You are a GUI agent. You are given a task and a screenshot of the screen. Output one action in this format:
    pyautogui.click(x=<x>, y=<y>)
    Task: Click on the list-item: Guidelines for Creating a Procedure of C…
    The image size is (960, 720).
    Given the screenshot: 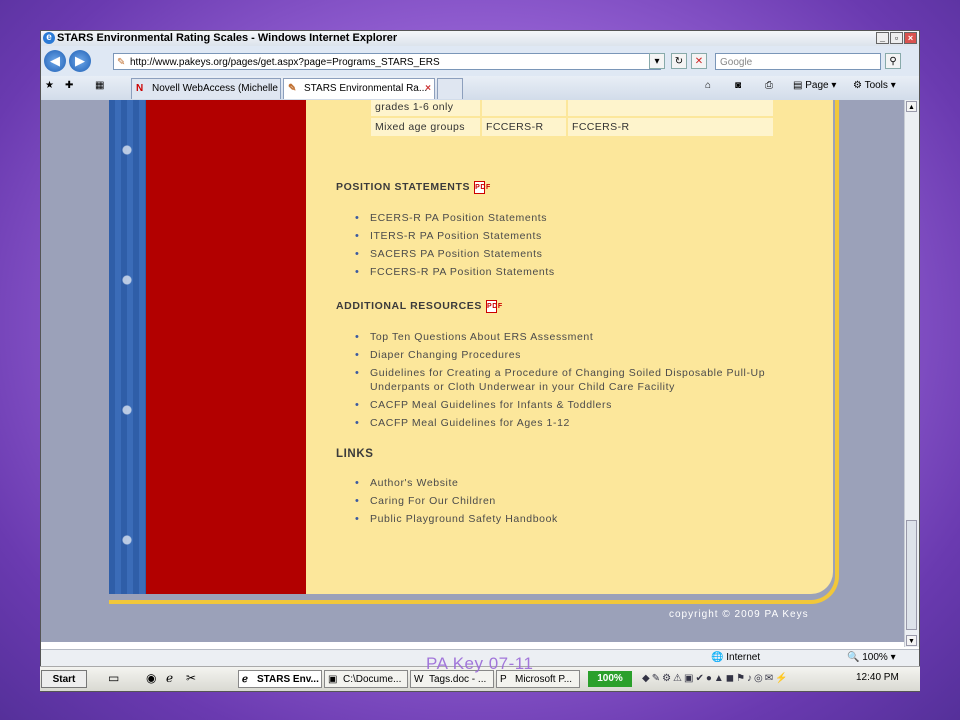 What is the action you would take?
    pyautogui.click(x=577, y=380)
    